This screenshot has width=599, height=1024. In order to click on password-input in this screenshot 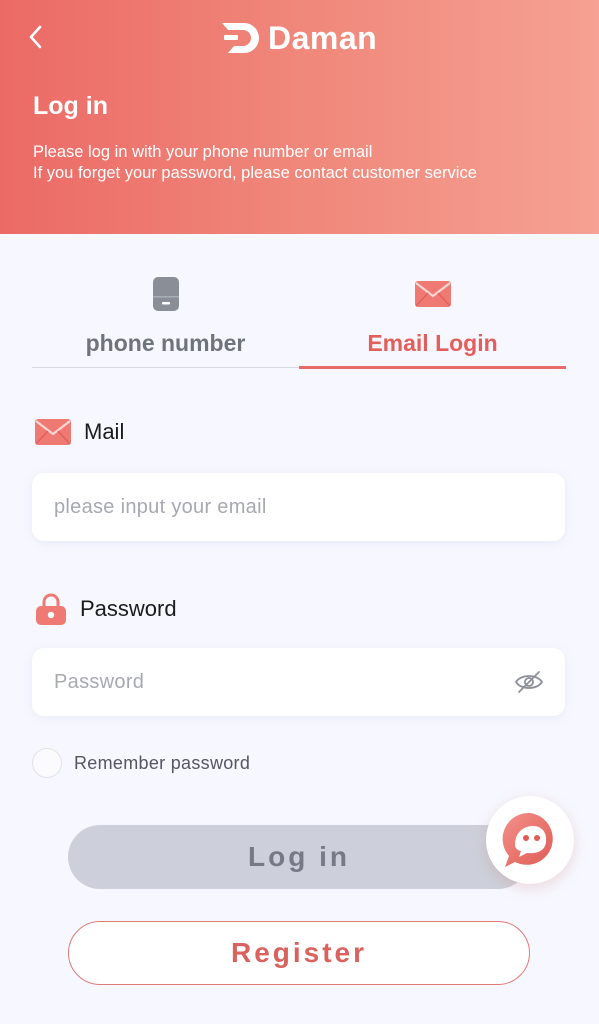, I will do `click(274, 682)`.